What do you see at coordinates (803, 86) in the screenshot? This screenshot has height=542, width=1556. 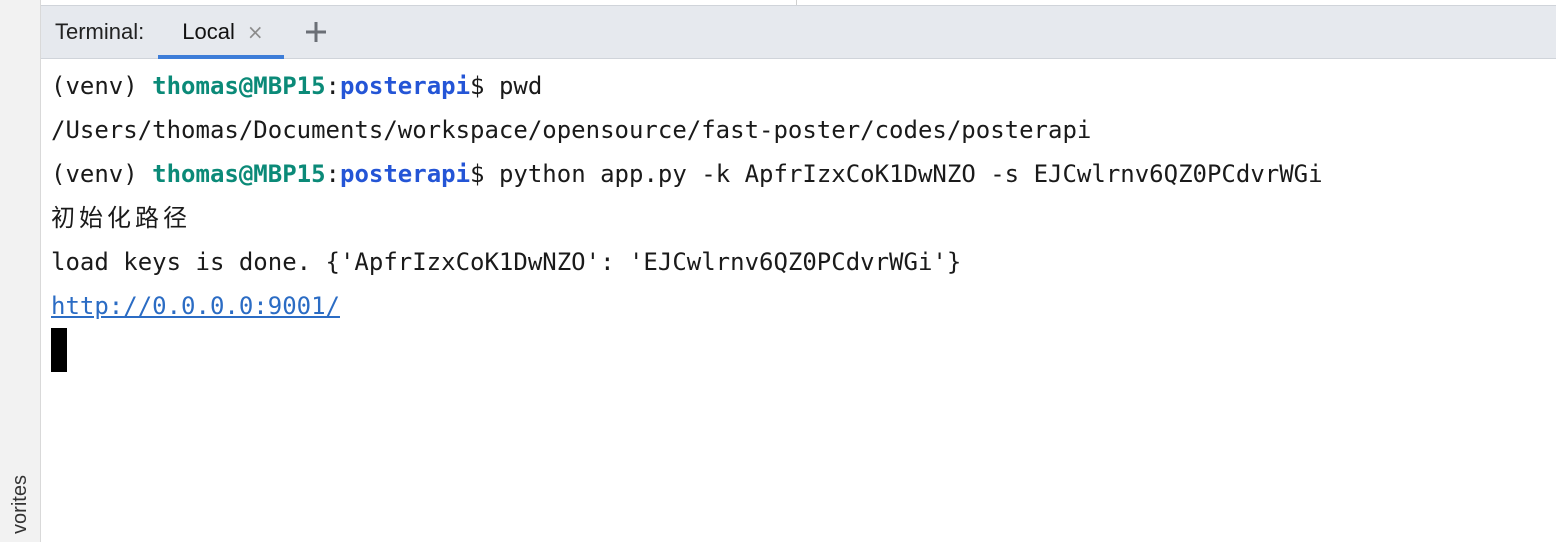 I see `terminal-line-prompt: (venv) thomas@MBP15:posterapi$ pwd` at bounding box center [803, 86].